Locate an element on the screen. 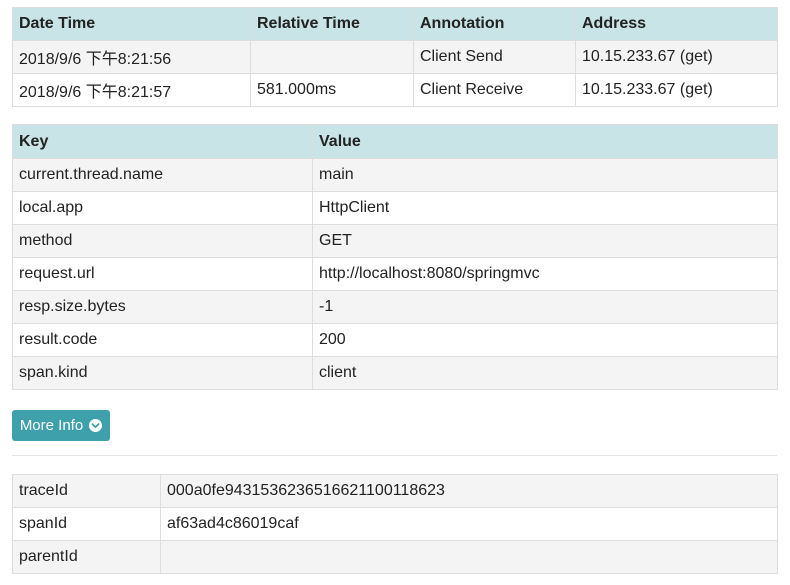 The height and width of the screenshot is (585, 790). annotation-date-time: 2018/9/6 下午8:21:57 is located at coordinates (131, 90).